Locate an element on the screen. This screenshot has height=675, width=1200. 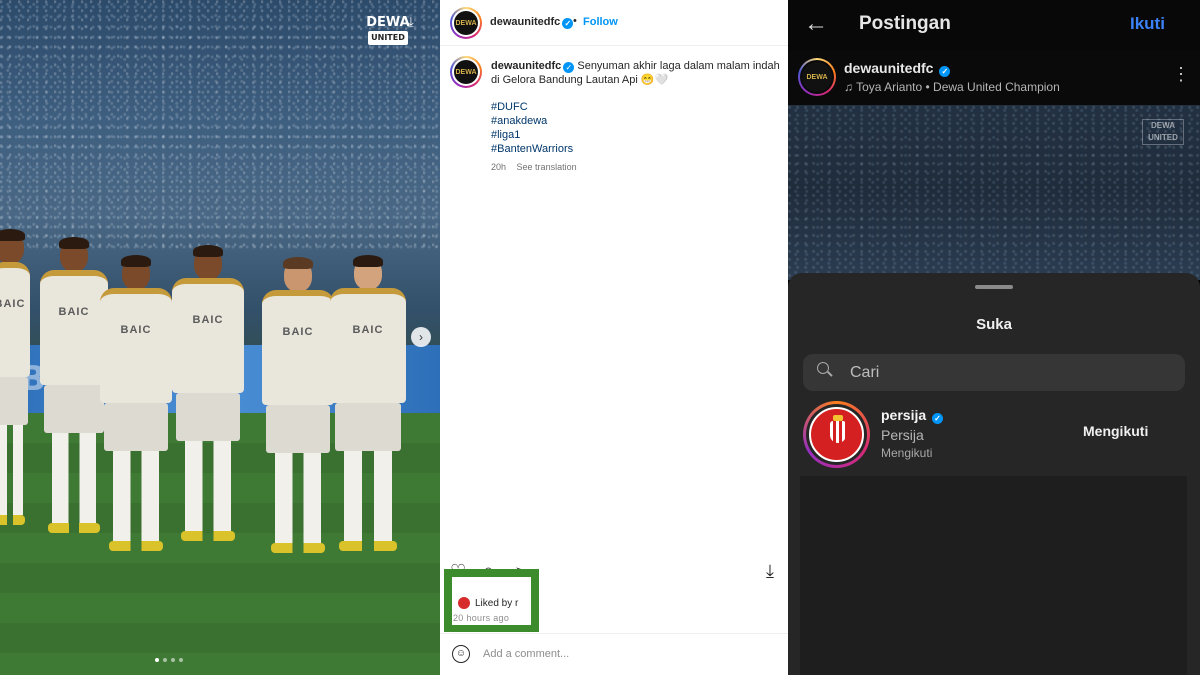
caption-meta: 20h See translation is located at coordinates (534, 167).